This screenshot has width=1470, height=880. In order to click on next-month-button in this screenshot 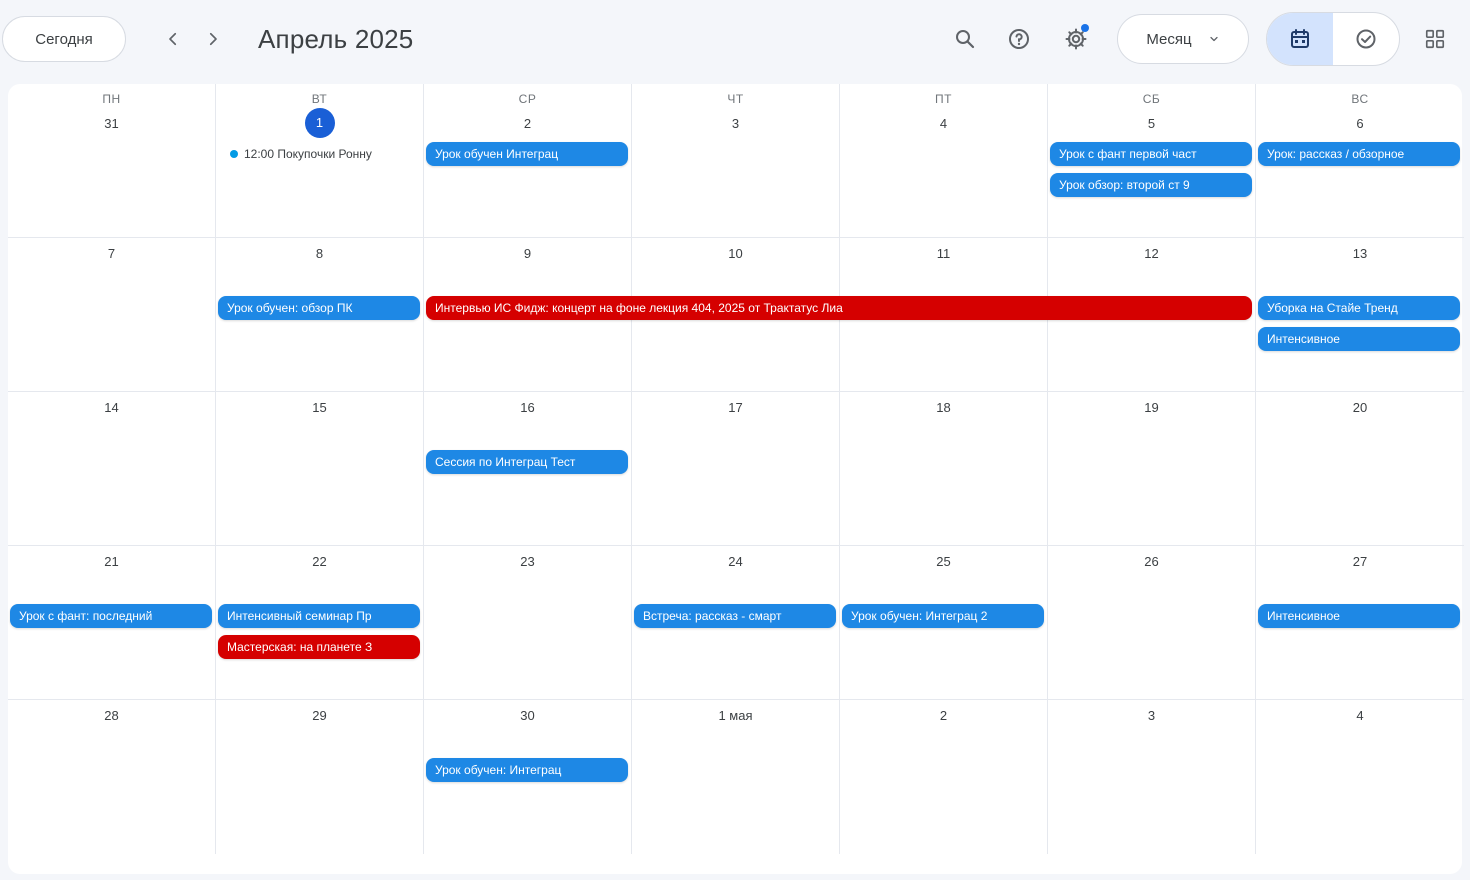, I will do `click(213, 39)`.